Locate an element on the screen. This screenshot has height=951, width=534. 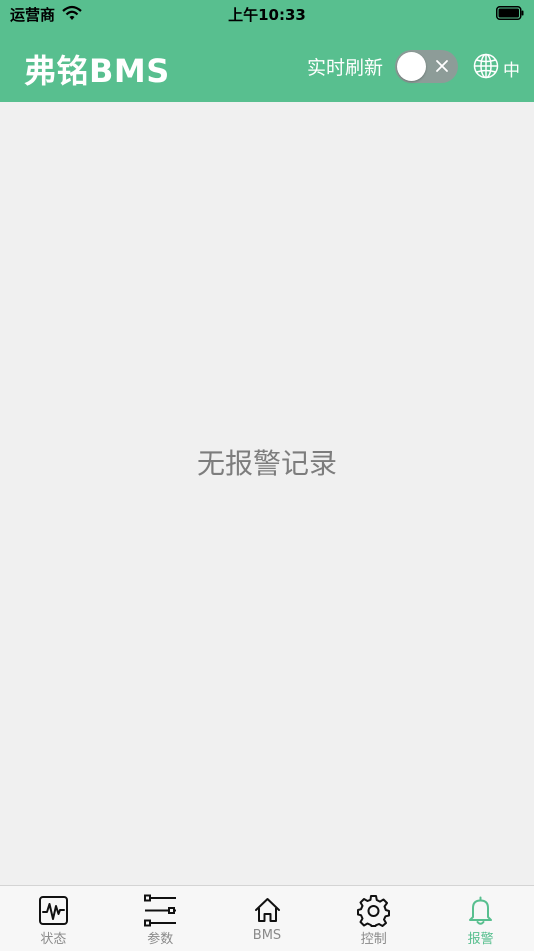
app-header: 弗铭BMS 实时刷新 中 is located at coordinates (267, 66).